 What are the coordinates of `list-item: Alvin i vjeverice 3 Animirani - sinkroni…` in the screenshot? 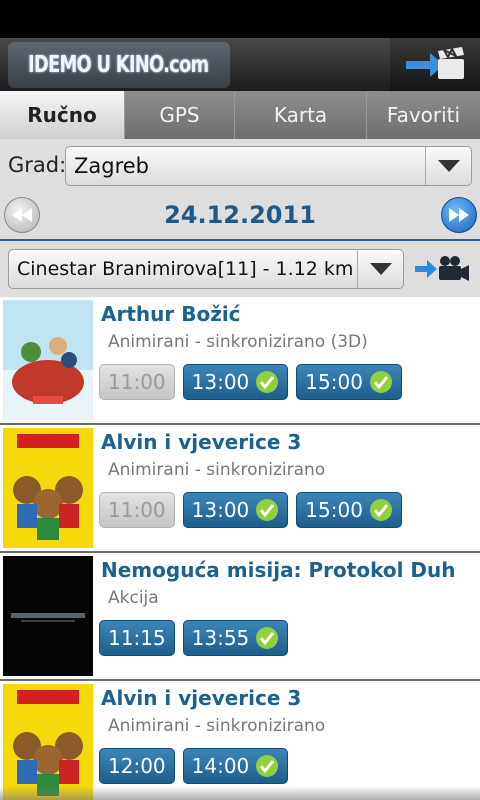 It's located at (240, 740).